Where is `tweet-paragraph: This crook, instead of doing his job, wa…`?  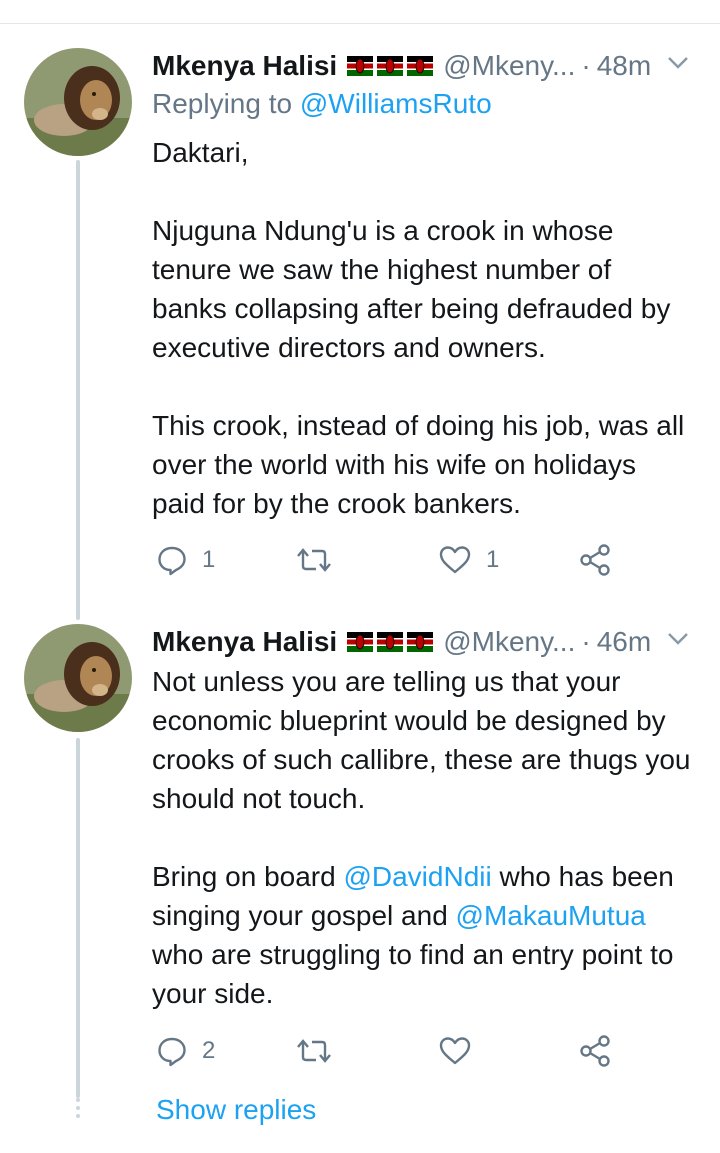 tweet-paragraph: This crook, instead of doing his job, wa… is located at coordinates (418, 464).